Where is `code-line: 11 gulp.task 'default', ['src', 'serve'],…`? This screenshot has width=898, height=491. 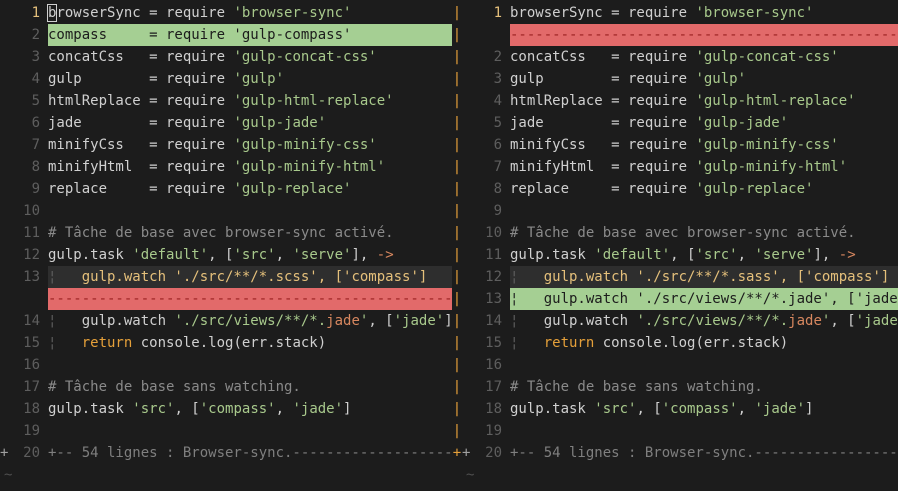
code-line: 11 gulp.task 'default', ['src', 'serve'],… is located at coordinates (680, 255).